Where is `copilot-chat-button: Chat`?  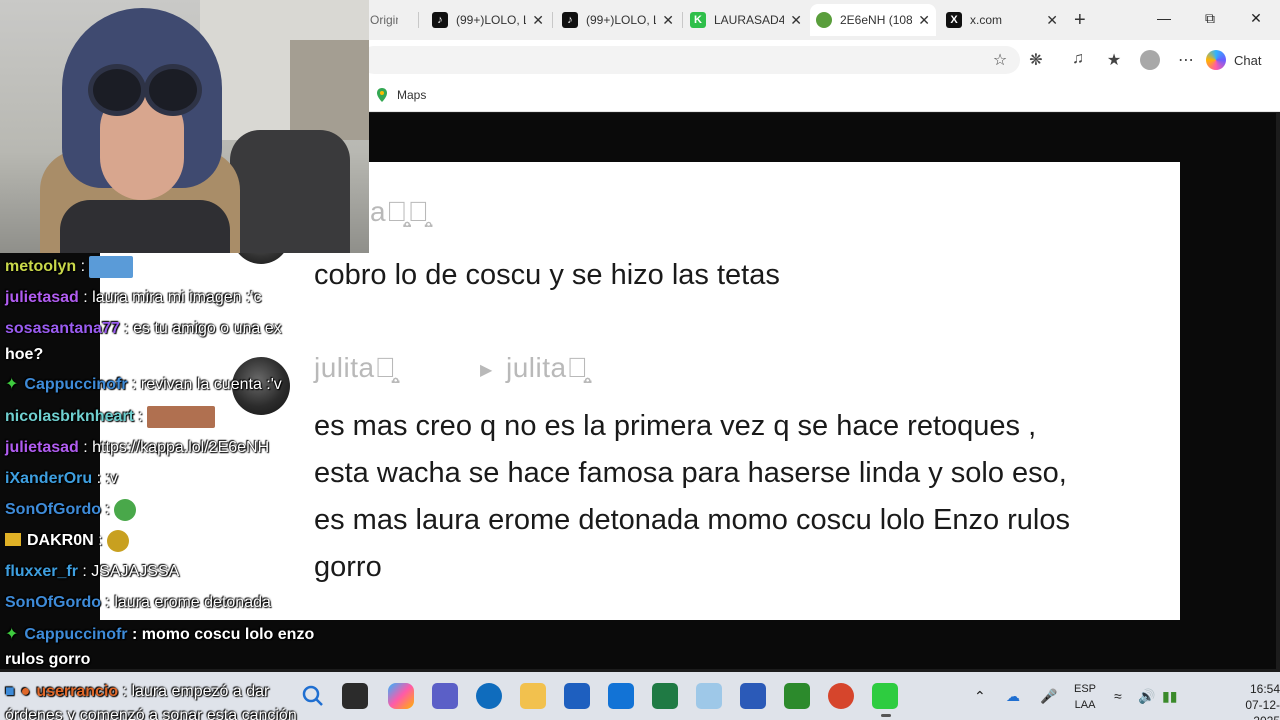
copilot-chat-button: Chat is located at coordinates (1233, 60).